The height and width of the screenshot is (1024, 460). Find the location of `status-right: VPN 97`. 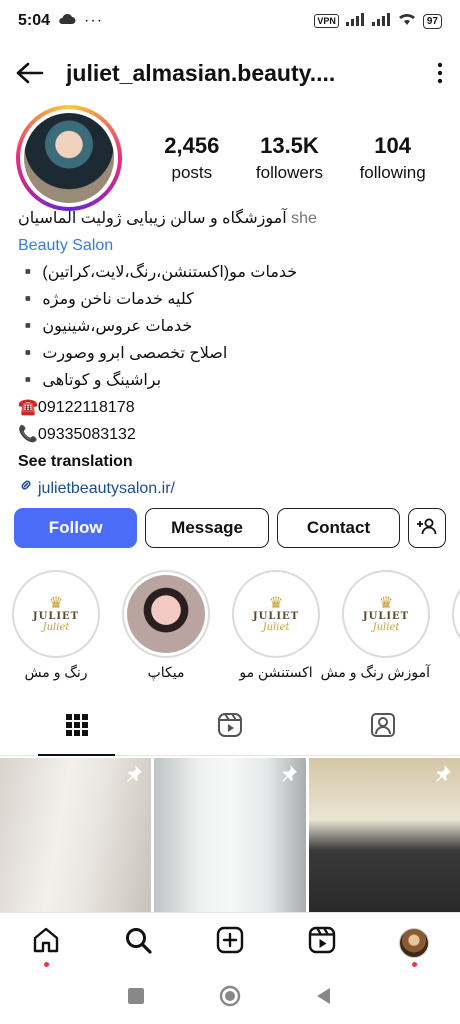

status-right: VPN 97 is located at coordinates (378, 21).